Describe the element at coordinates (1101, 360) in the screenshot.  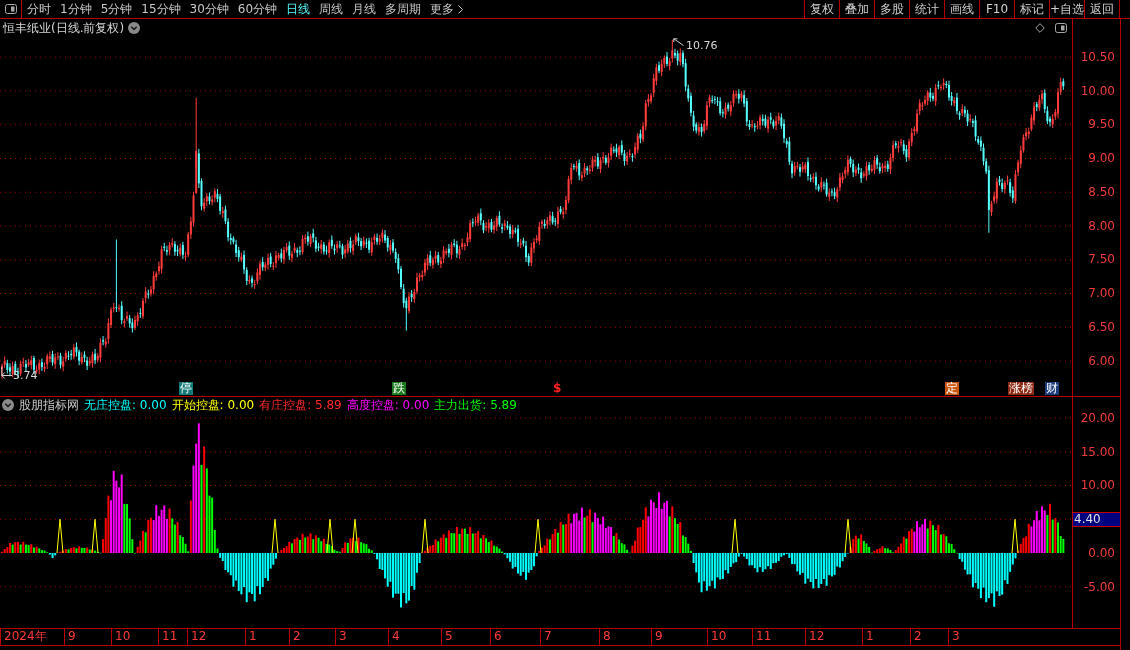
I see `price-axis-label: 6.00` at that location.